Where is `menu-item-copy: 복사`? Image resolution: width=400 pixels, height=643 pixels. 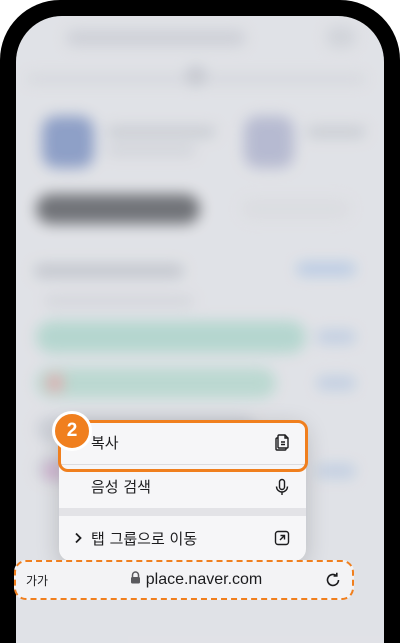 menu-item-copy: 복사 is located at coordinates (182, 442).